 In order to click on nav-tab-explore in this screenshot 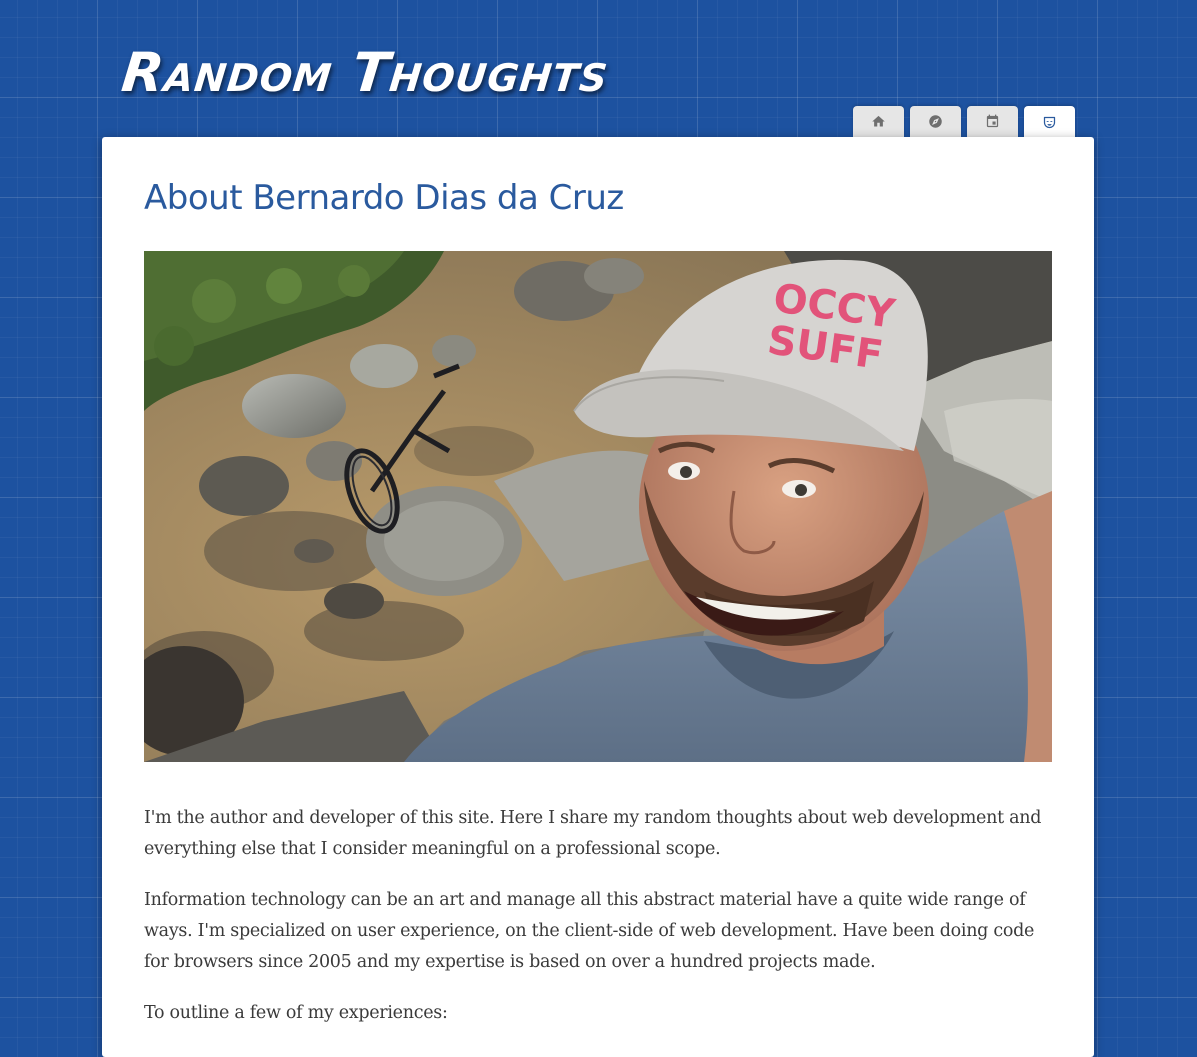, I will do `click(935, 121)`.